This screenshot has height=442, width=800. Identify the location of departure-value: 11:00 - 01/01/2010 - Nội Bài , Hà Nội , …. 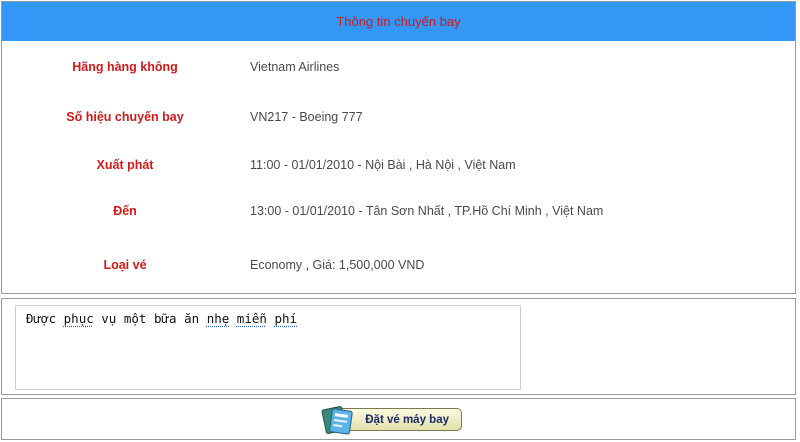
(383, 165).